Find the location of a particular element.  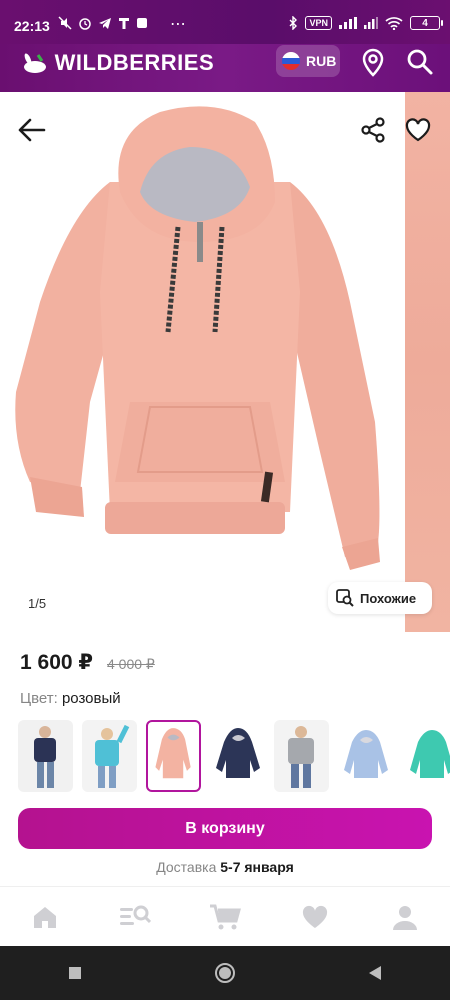

color-row: Цвет: розовый is located at coordinates (70, 698).